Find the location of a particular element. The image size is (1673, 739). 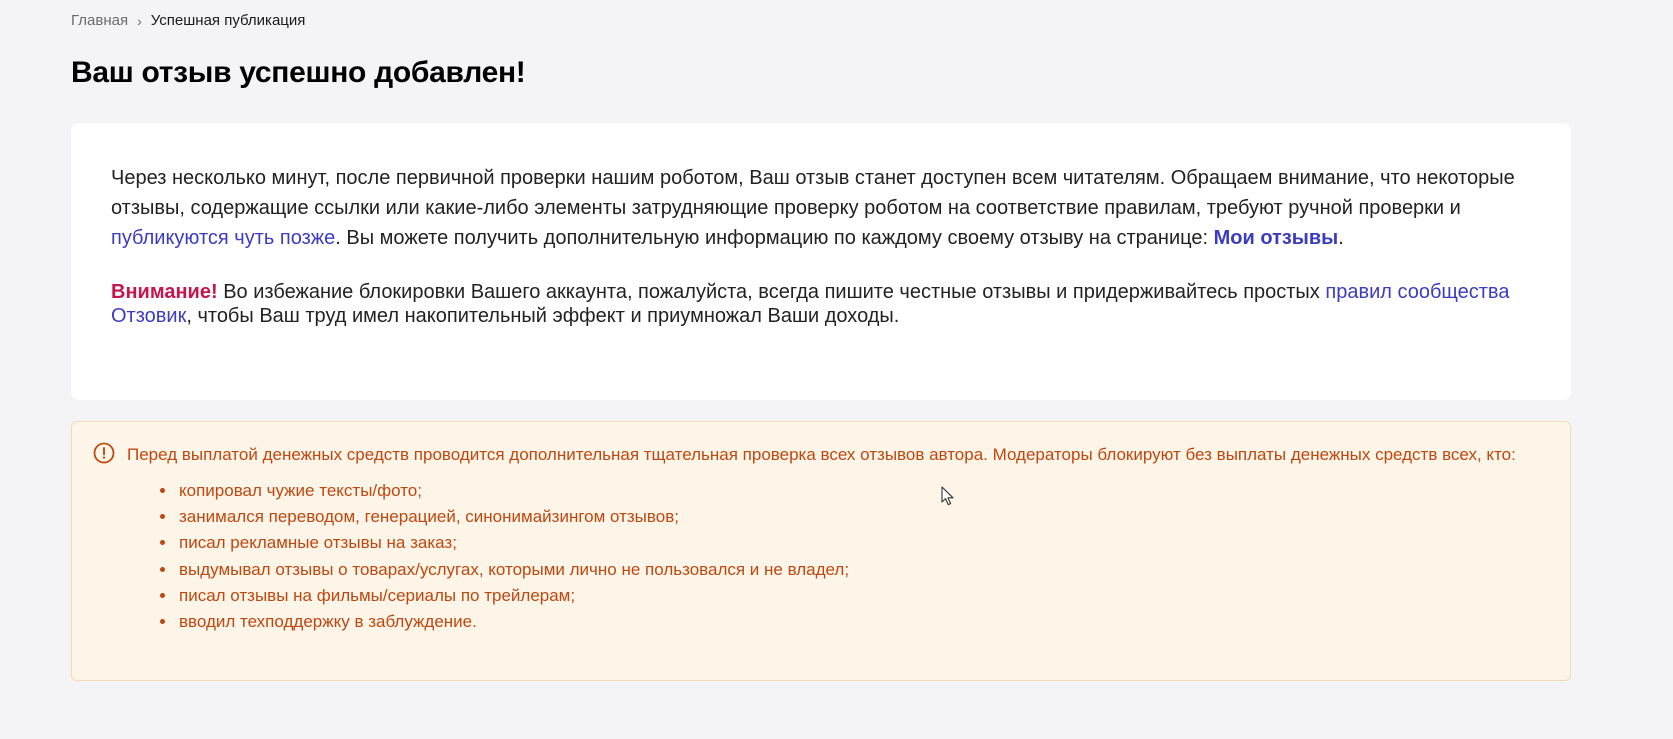

list-item: копировал чужие тексты/фото; is located at coordinates (853, 491).